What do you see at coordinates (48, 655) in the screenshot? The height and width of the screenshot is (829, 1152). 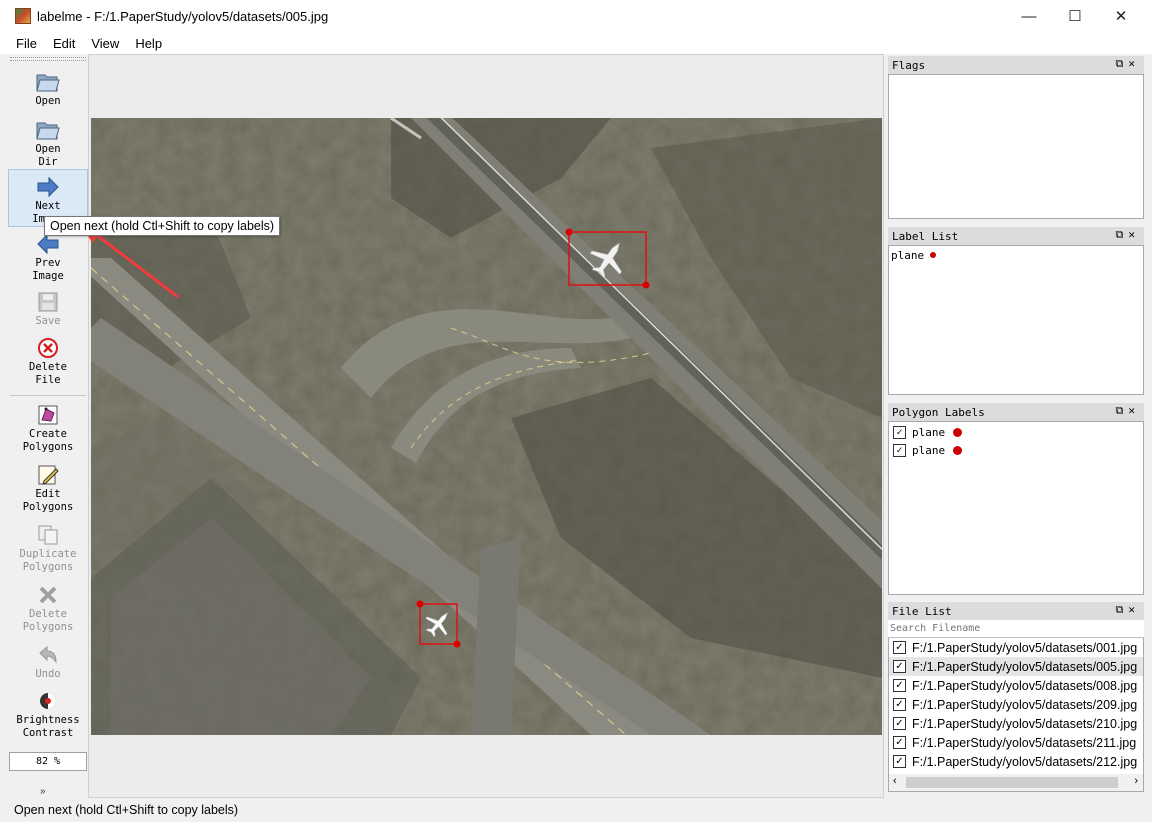 I see `undo-icon` at bounding box center [48, 655].